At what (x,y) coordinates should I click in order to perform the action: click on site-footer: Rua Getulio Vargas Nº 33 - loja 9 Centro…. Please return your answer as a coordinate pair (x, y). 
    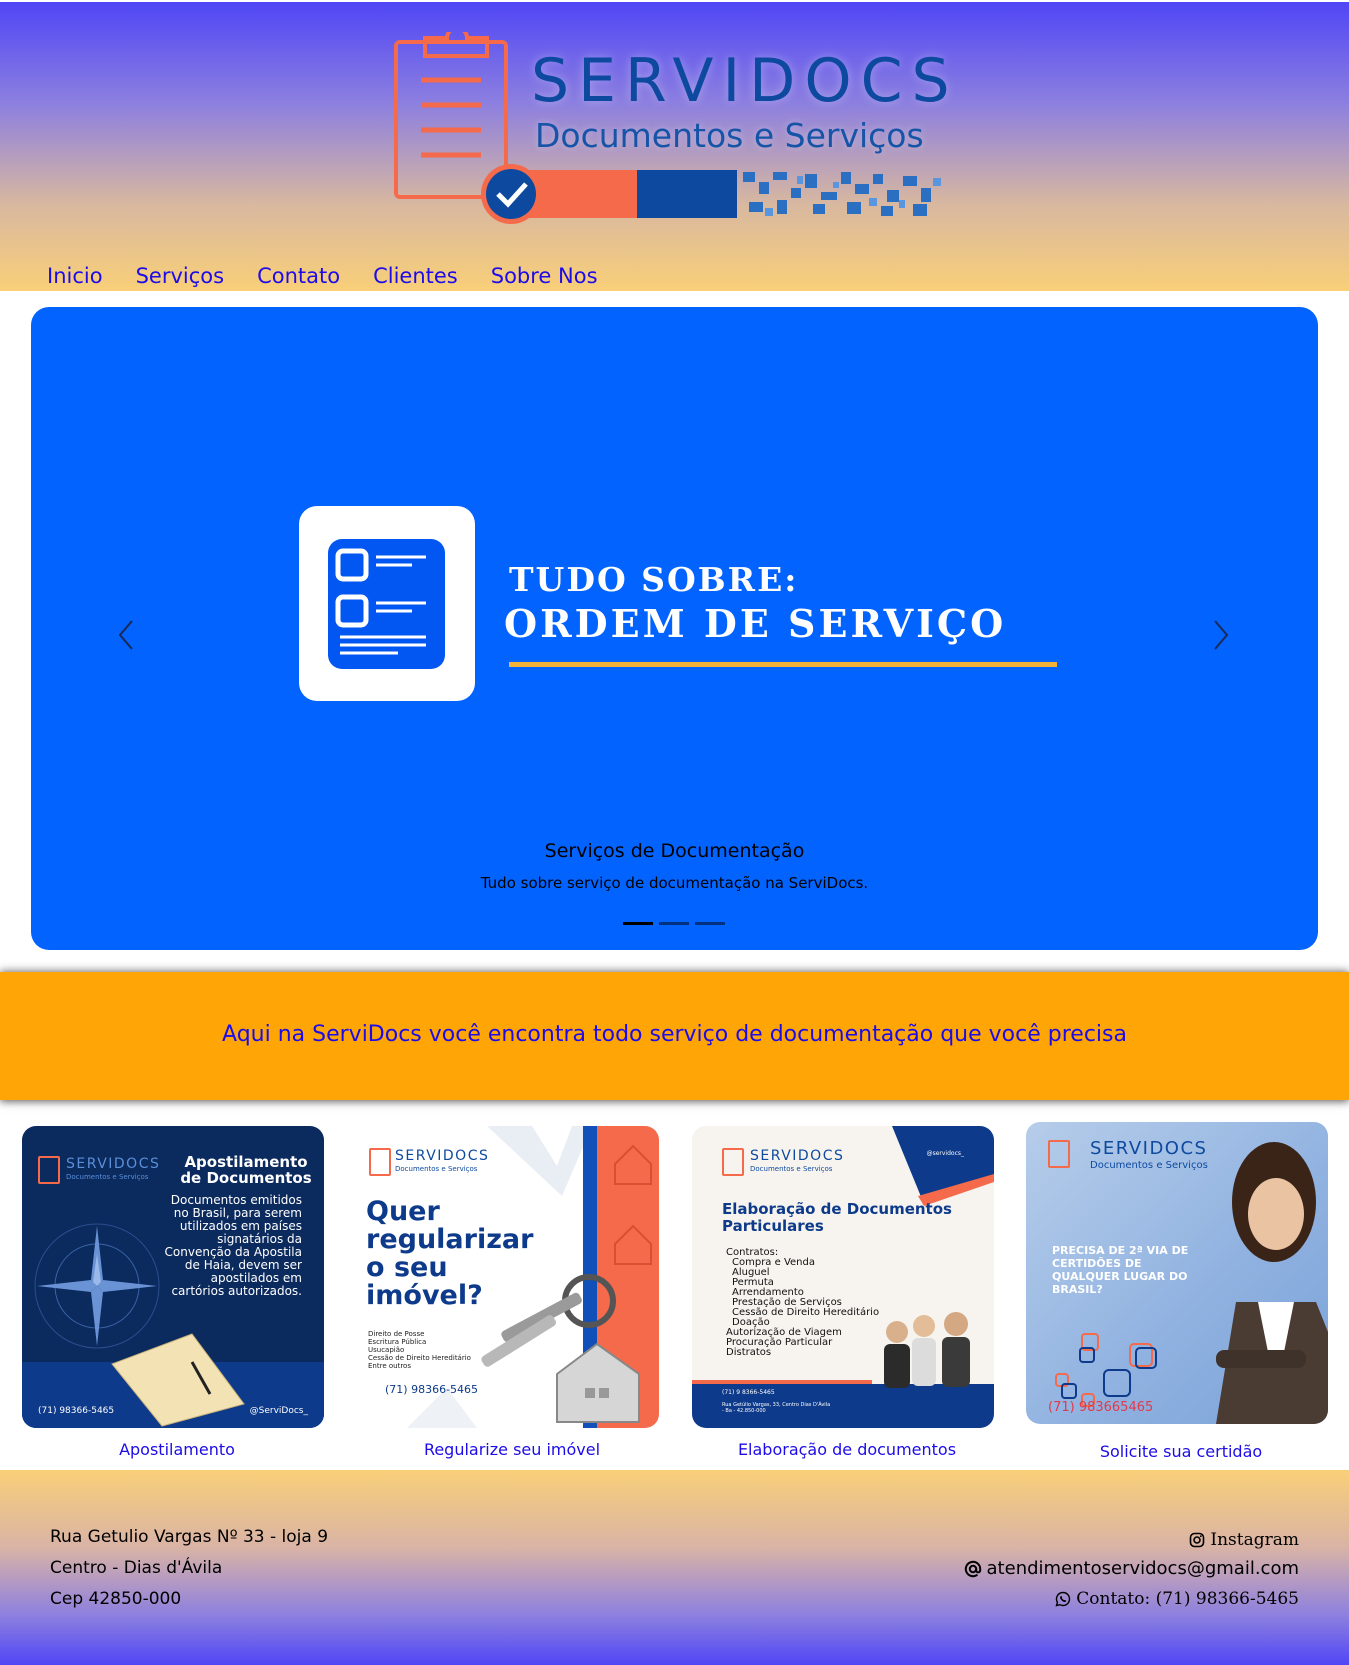
    Looking at the image, I should click on (674, 1567).